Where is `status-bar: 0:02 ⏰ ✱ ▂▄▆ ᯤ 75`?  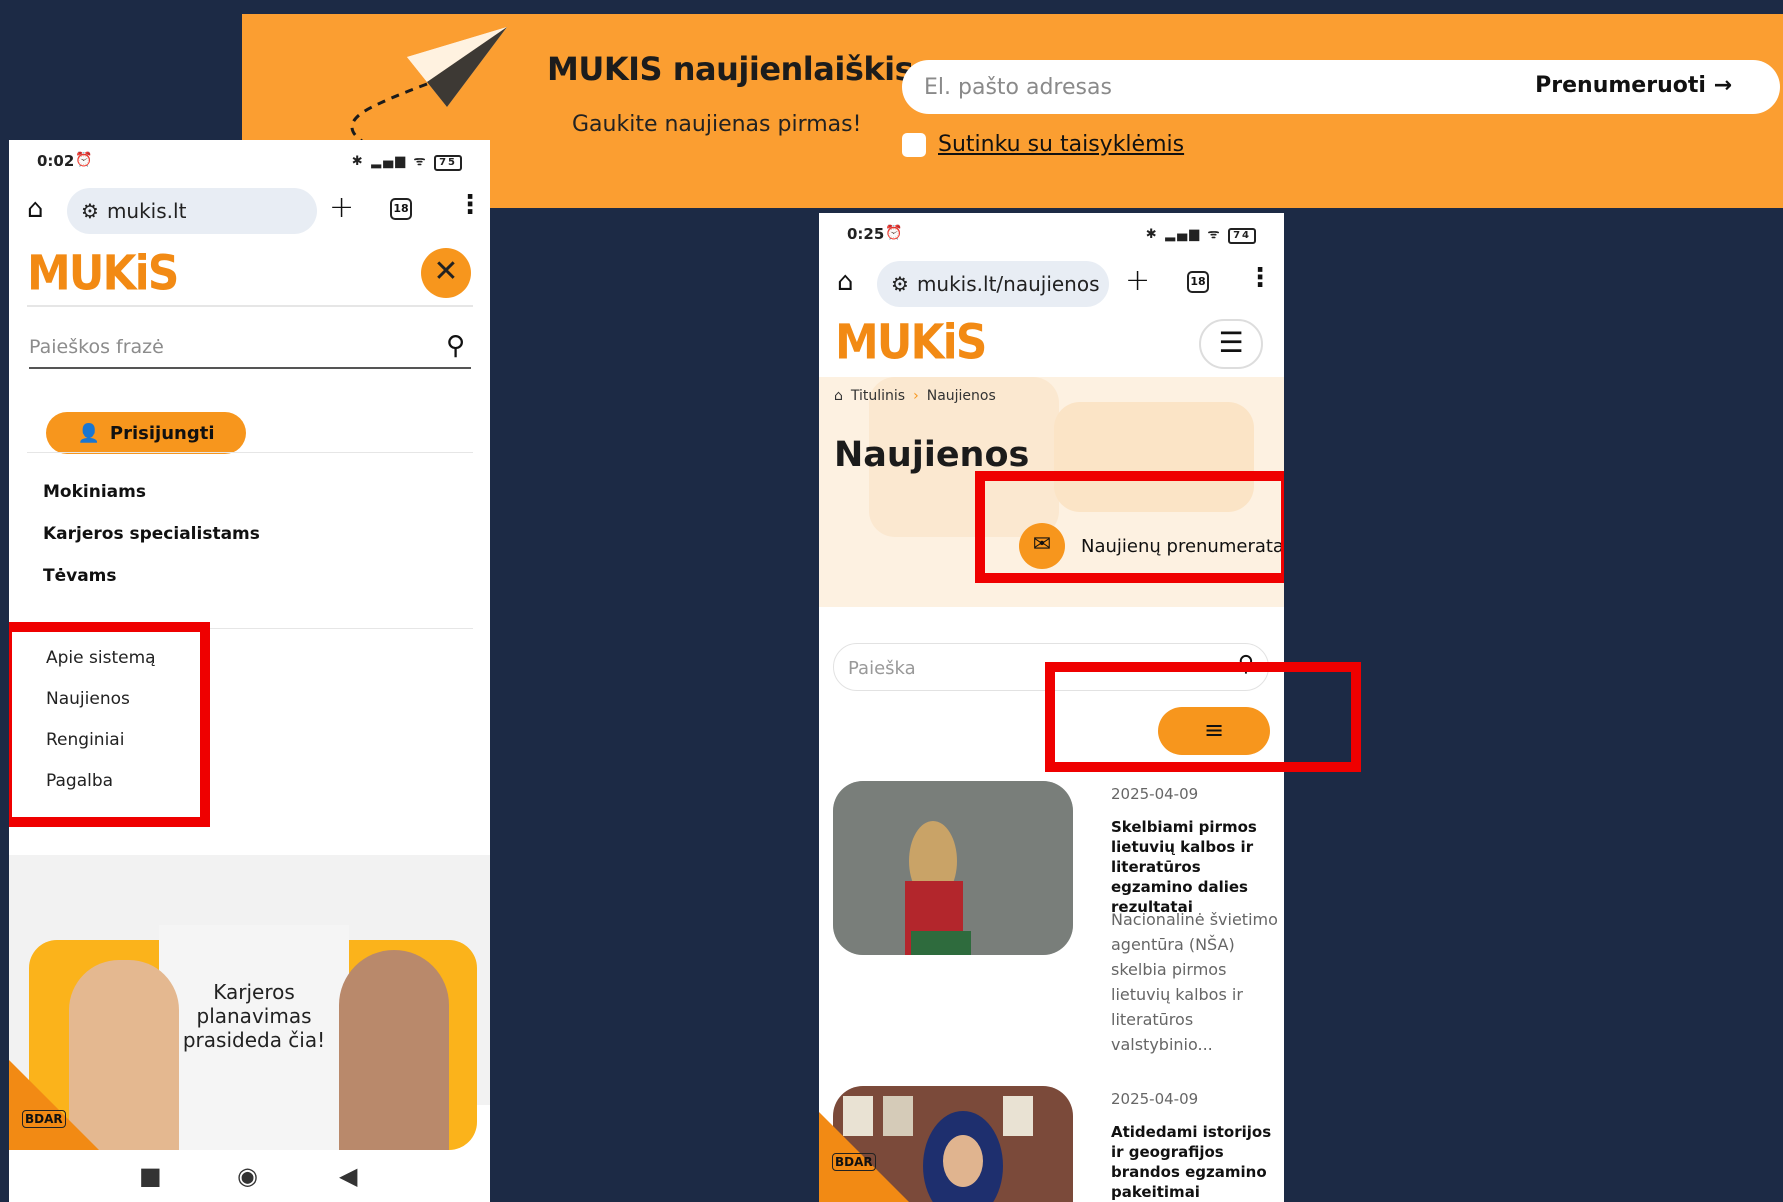 status-bar: 0:02 ⏰ ✱ ▂▄▆ ᯤ 75 is located at coordinates (249, 160).